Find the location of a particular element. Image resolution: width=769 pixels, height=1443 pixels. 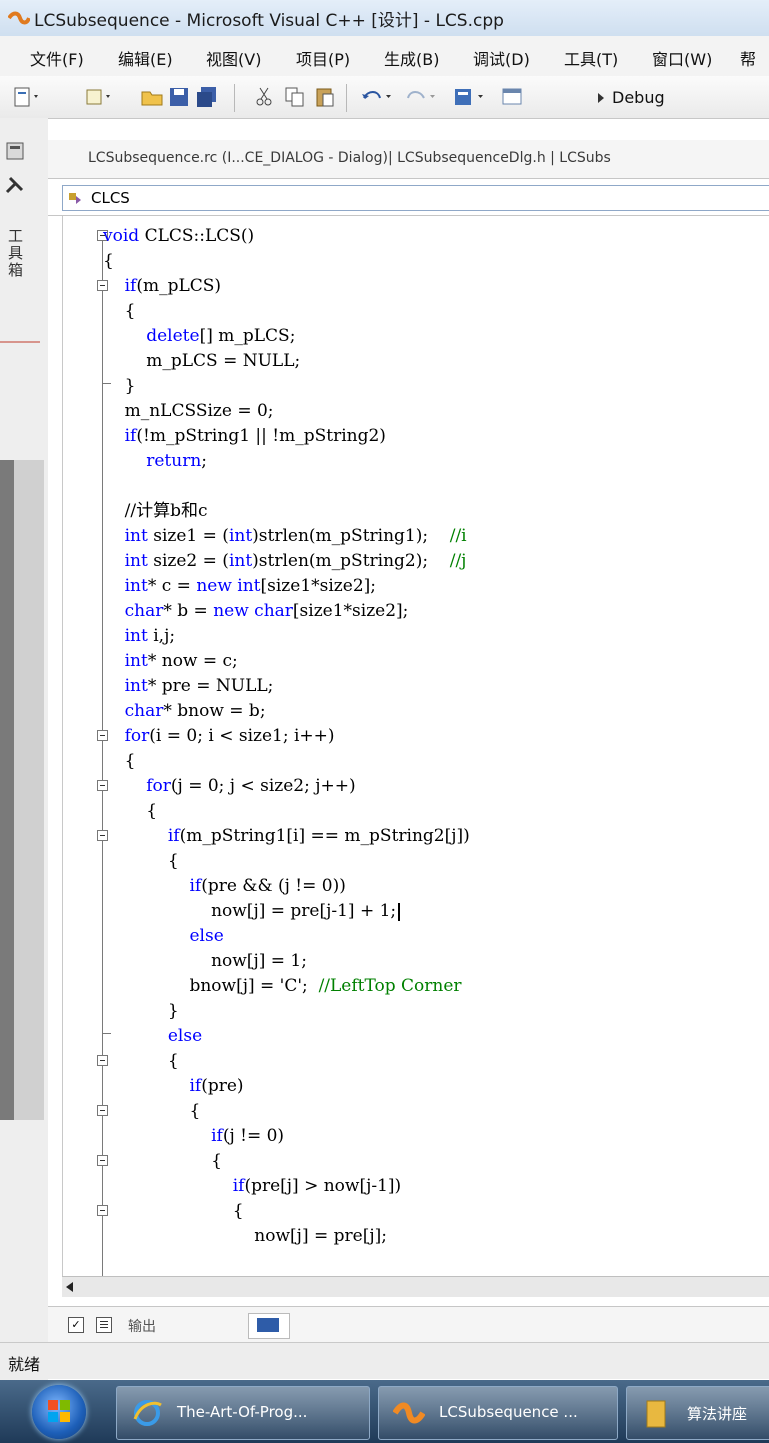

class-icon is located at coordinates (75, 198).